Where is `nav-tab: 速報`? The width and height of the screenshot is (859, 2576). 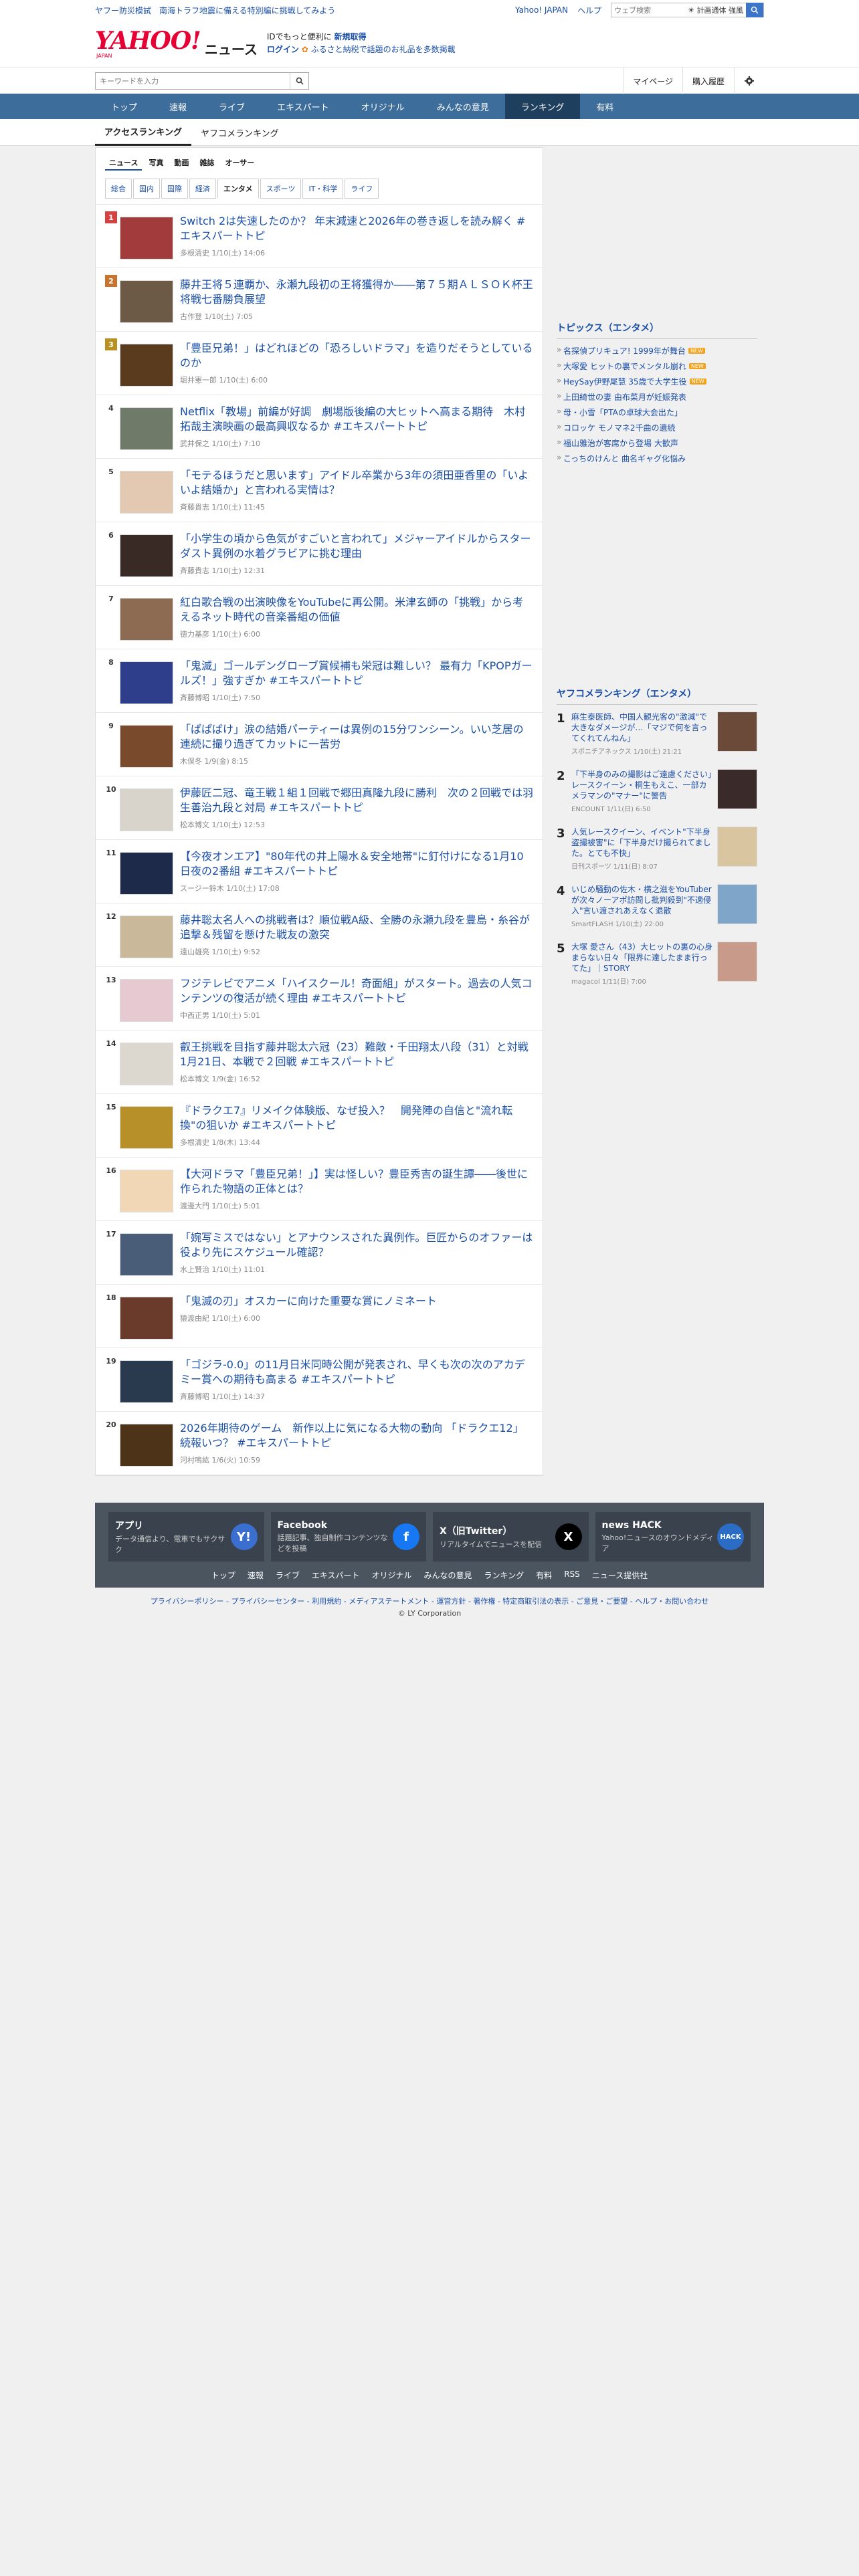
nav-tab: 速報 is located at coordinates (178, 106).